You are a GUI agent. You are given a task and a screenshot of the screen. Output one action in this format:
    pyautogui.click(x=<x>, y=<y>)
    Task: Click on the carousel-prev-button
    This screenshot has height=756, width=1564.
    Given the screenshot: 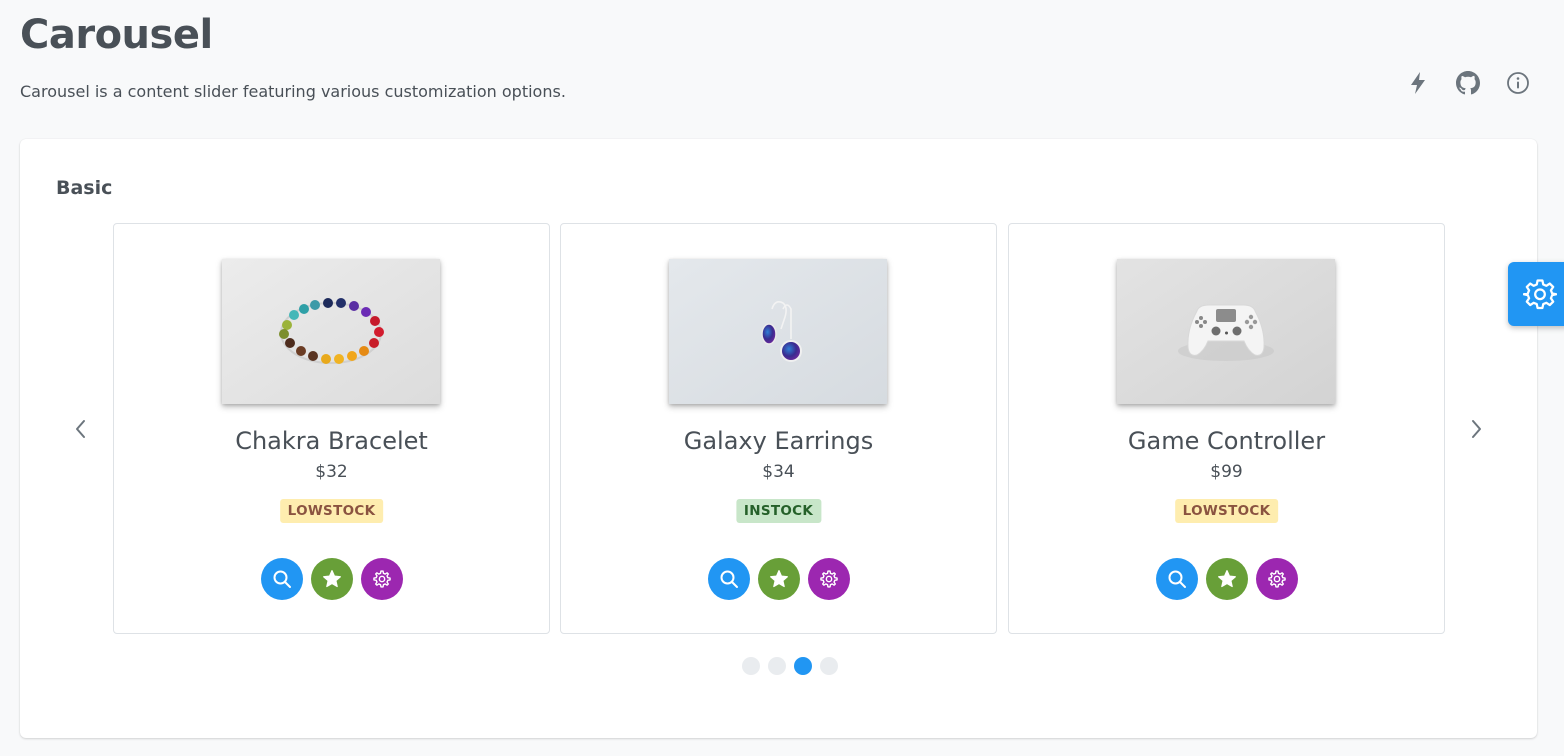 What is the action you would take?
    pyautogui.click(x=81, y=429)
    